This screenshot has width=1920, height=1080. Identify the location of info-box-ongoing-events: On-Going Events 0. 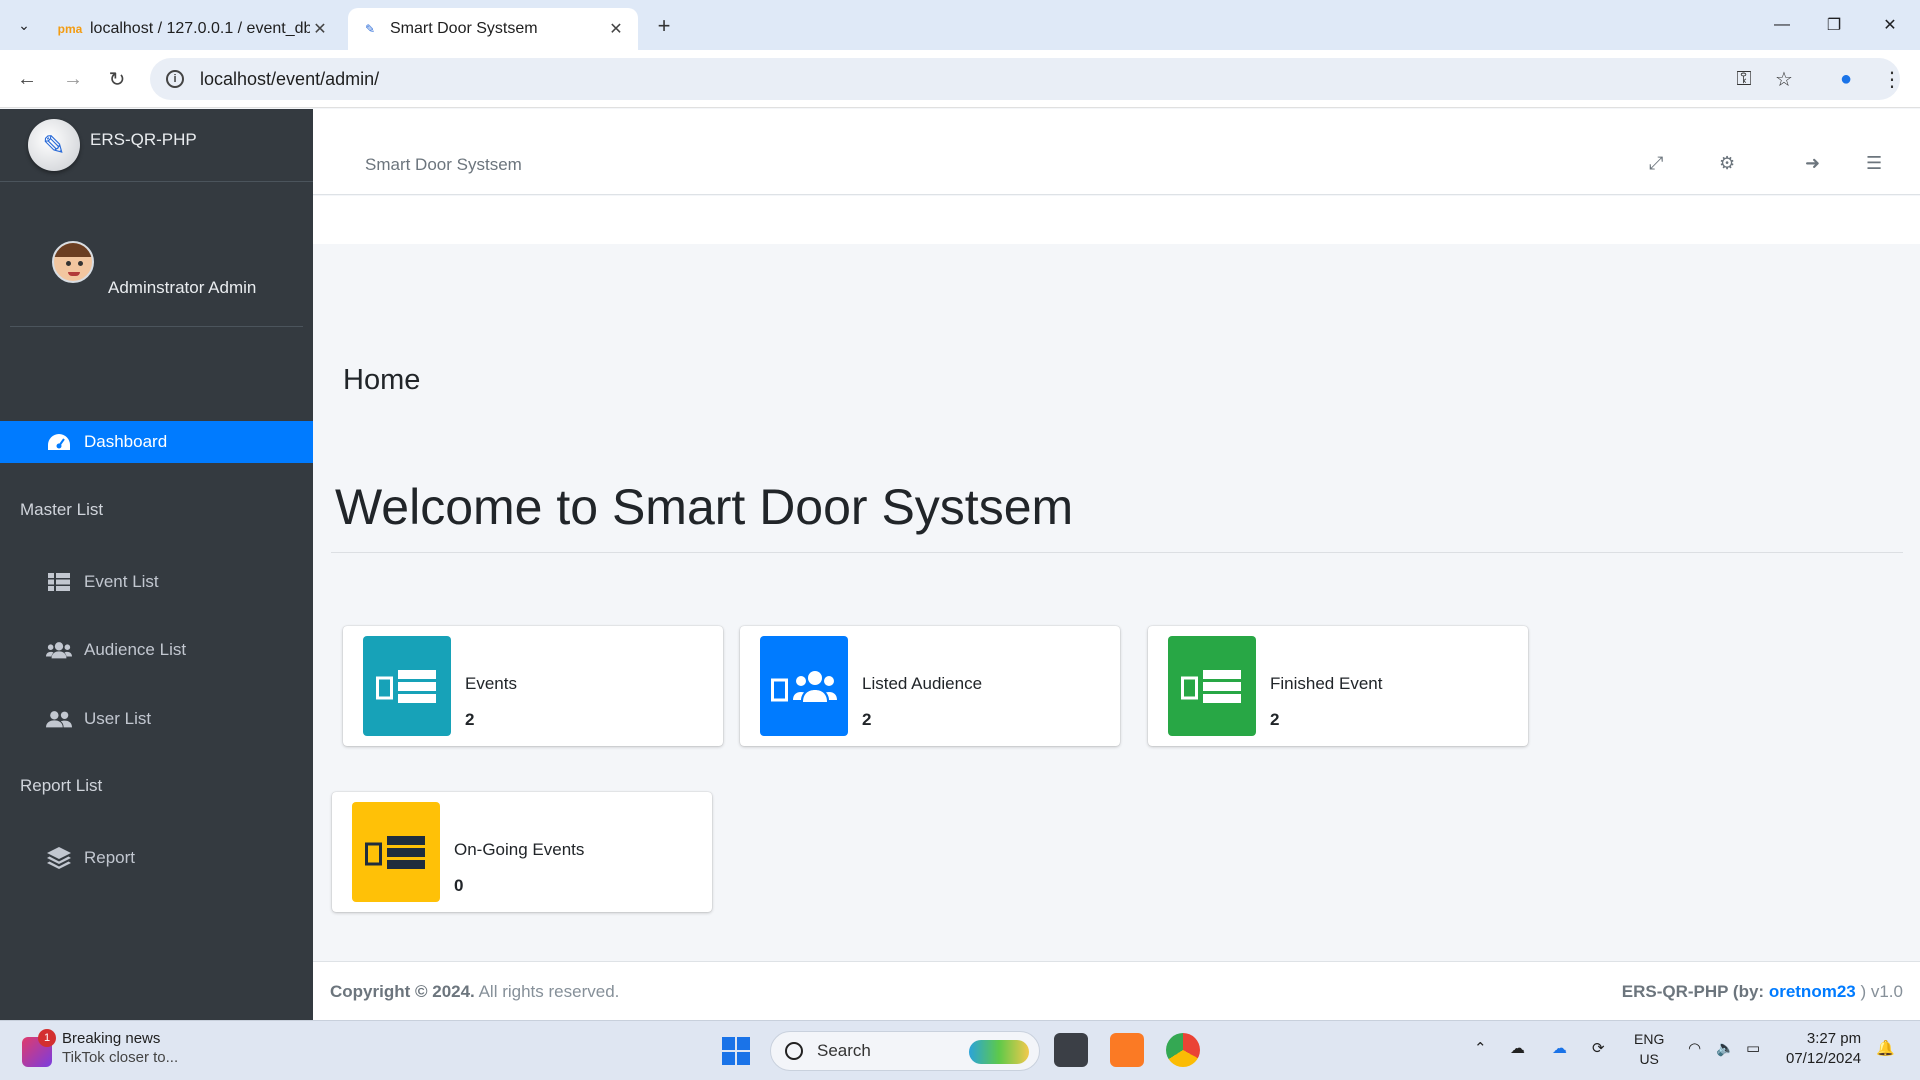
(522, 852).